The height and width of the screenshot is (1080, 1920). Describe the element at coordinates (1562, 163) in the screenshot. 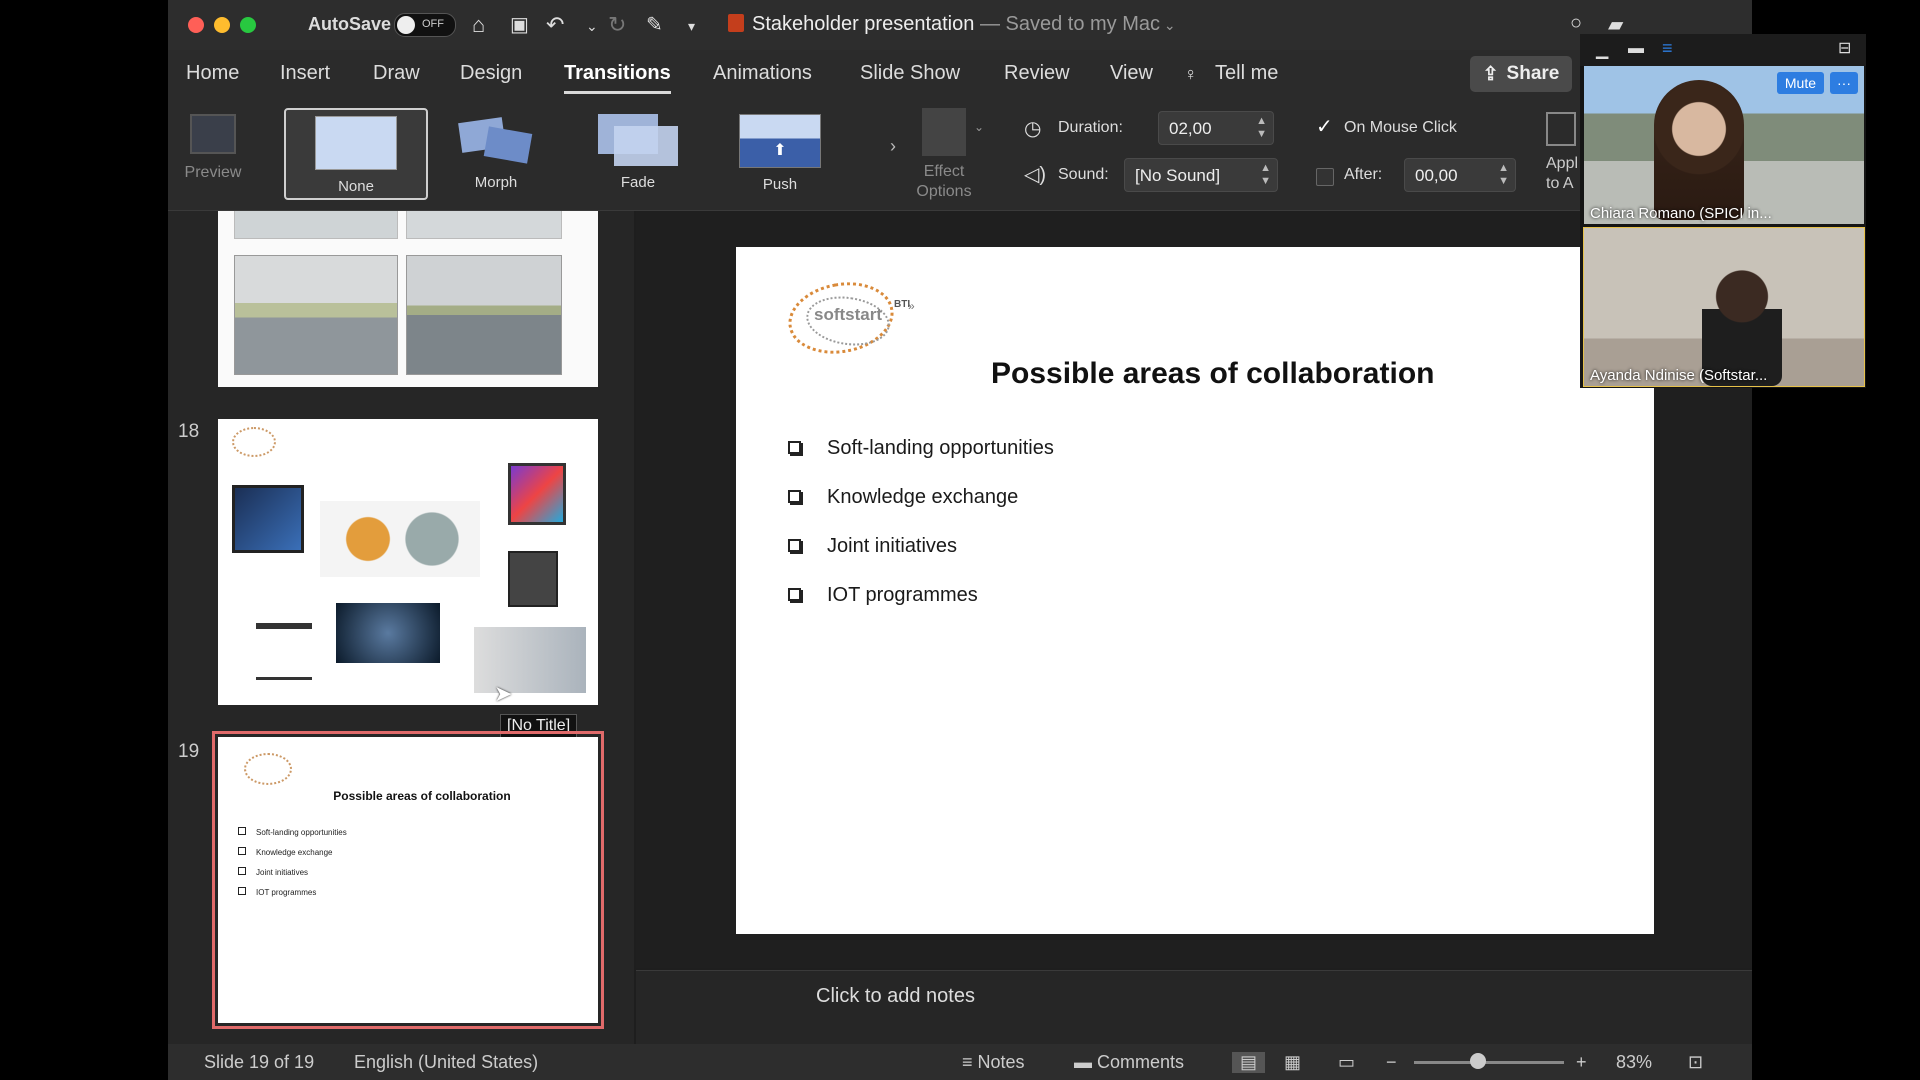

I see `apply-label-1: Appl` at that location.